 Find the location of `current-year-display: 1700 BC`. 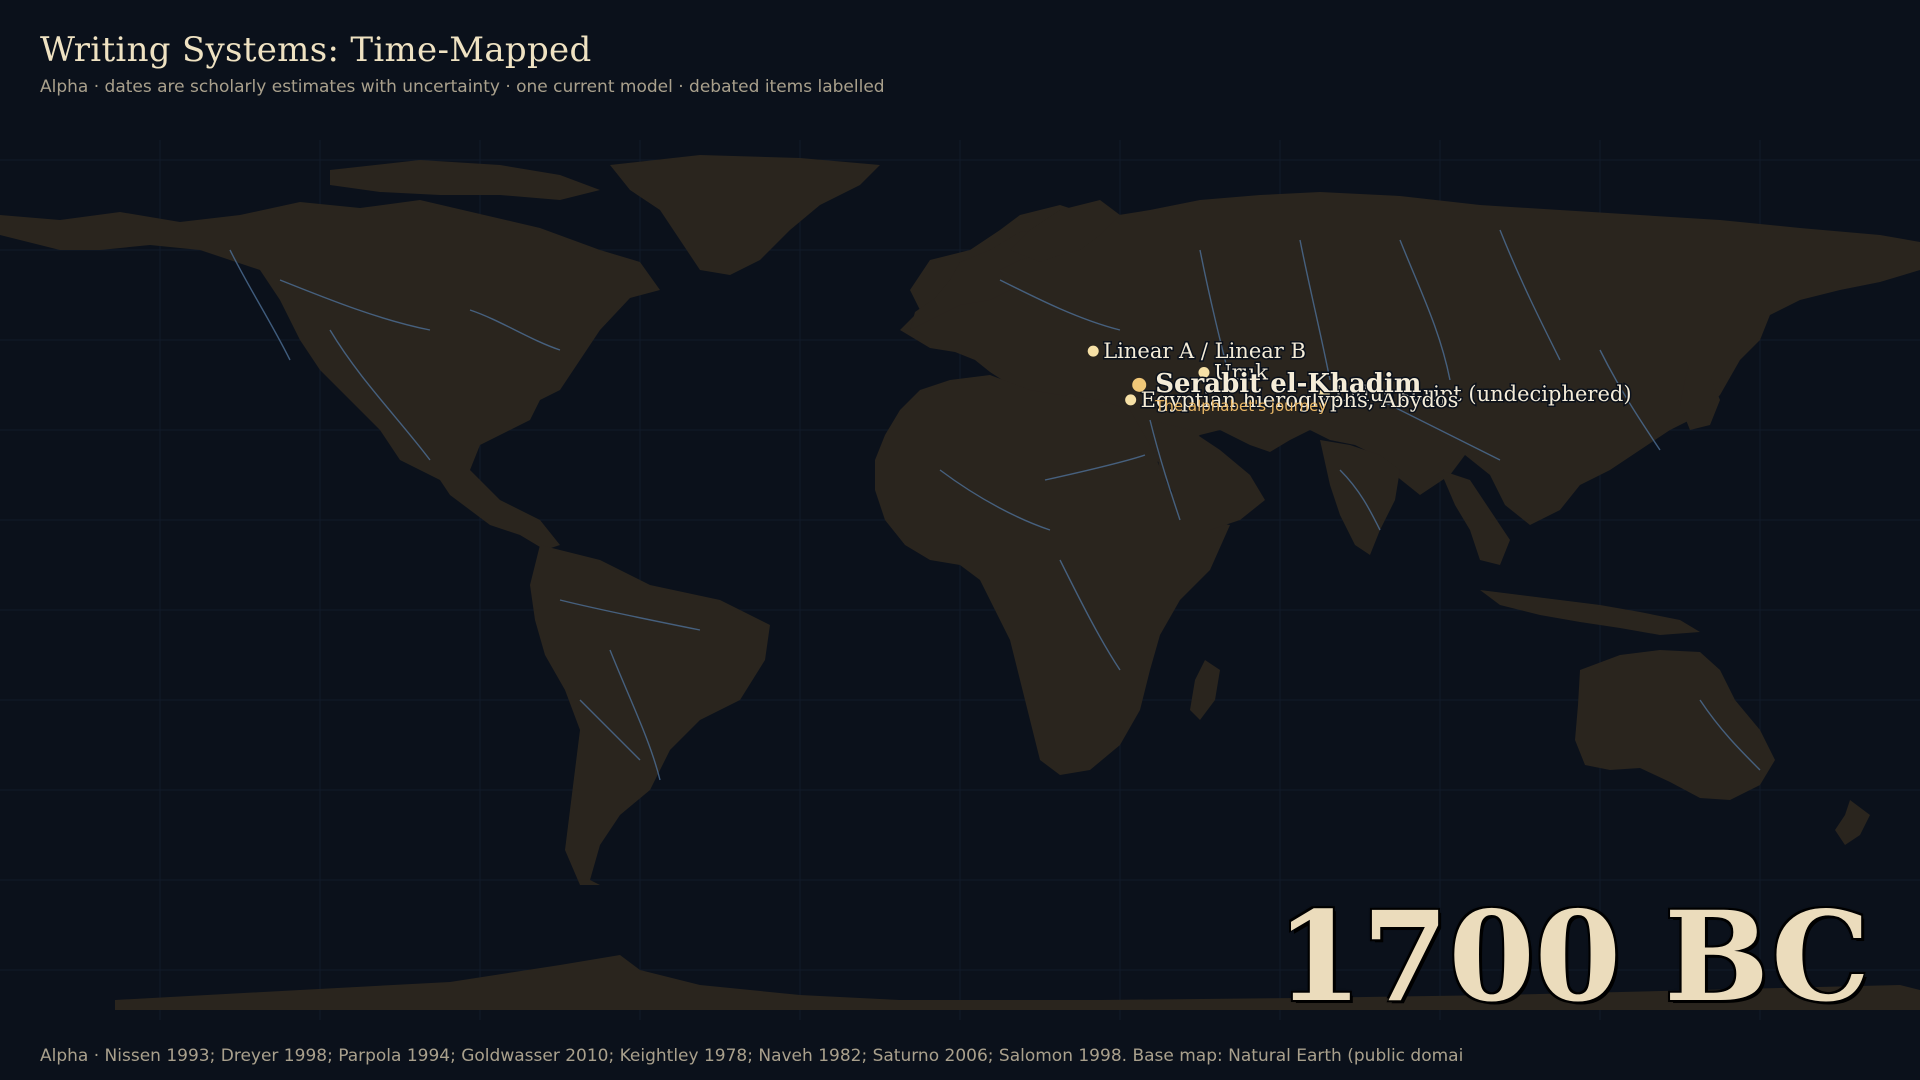

current-year-display: 1700 BC is located at coordinates (1572, 957).